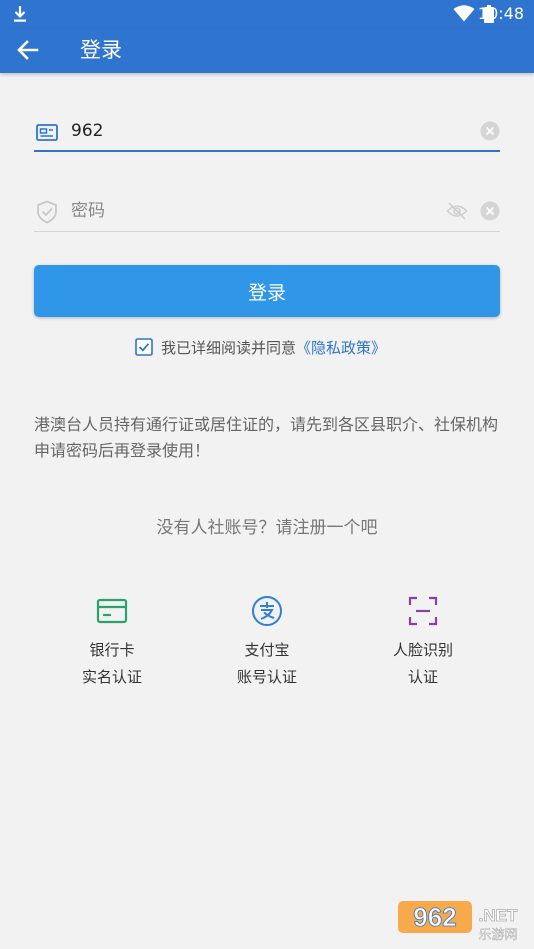 The image size is (534, 949). Describe the element at coordinates (267, 650) in the screenshot. I see `alipay-label: 支付宝` at that location.